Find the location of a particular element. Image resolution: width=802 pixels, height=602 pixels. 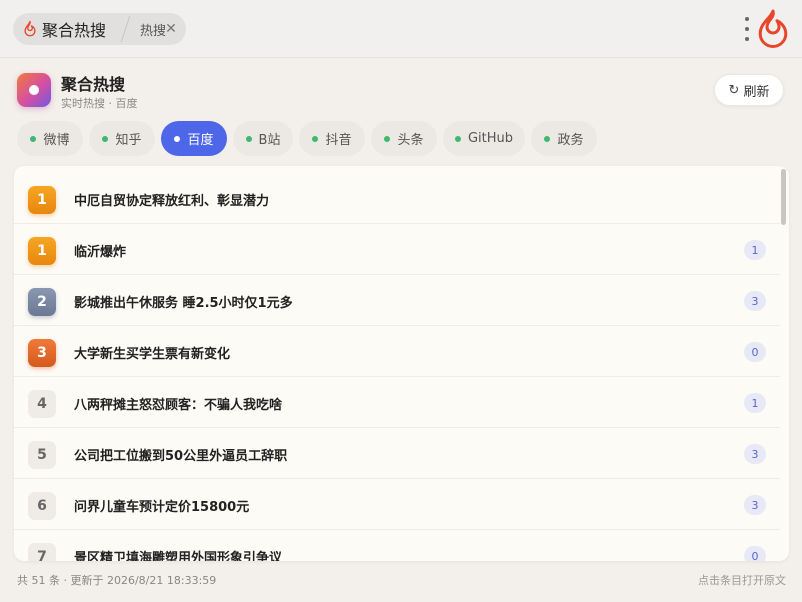

tab-bilibili: B站 is located at coordinates (263, 138).